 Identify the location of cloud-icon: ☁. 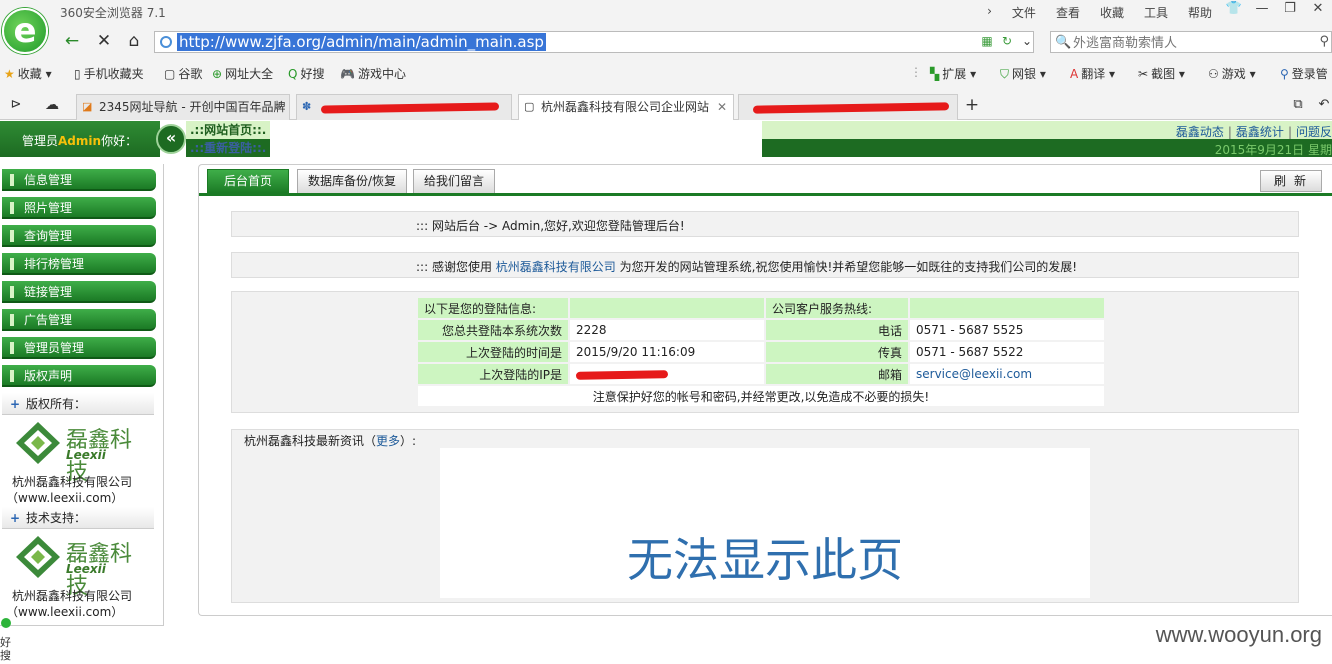
(52, 106).